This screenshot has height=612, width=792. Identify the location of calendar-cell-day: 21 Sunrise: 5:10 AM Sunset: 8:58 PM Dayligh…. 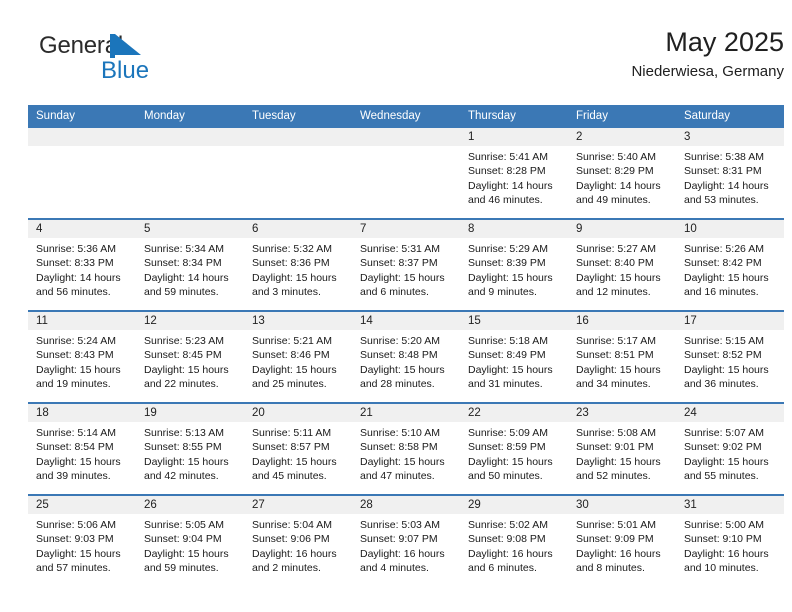
(406, 448).